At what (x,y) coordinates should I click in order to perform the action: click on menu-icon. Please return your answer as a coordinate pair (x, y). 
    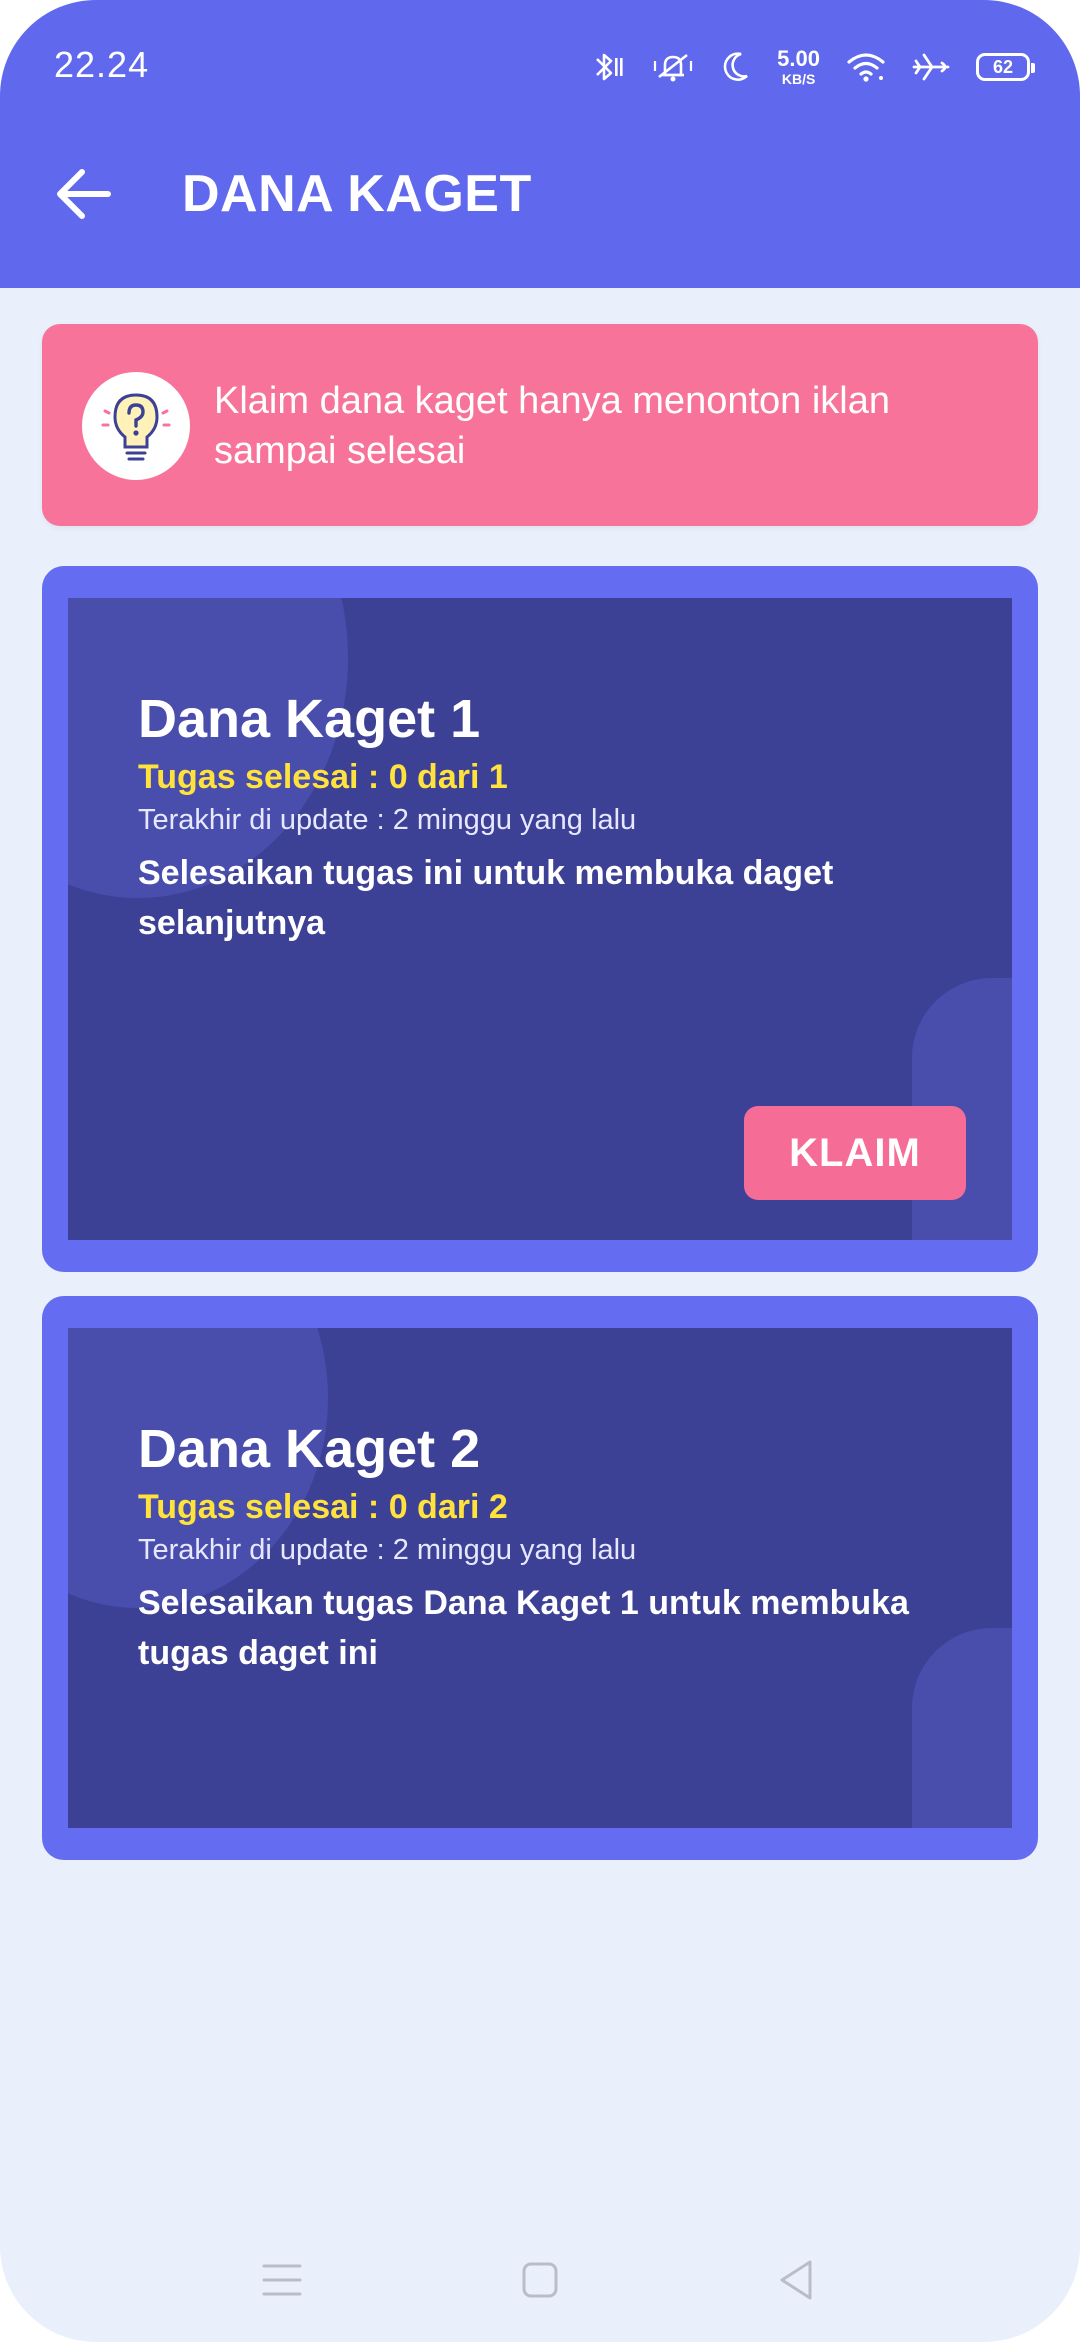
    Looking at the image, I should click on (282, 2280).